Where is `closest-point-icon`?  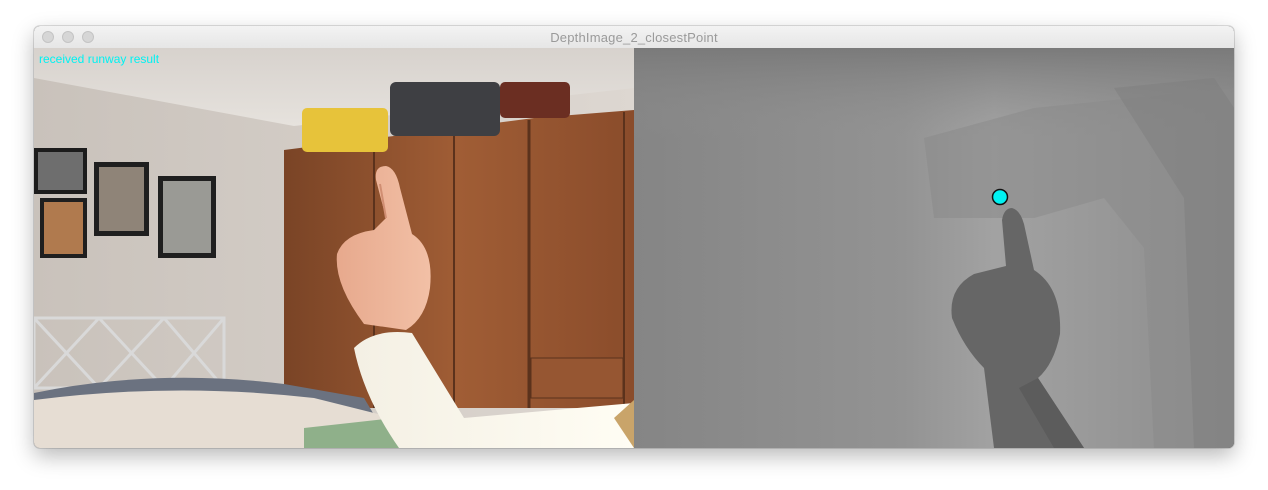 closest-point-icon is located at coordinates (1000, 197).